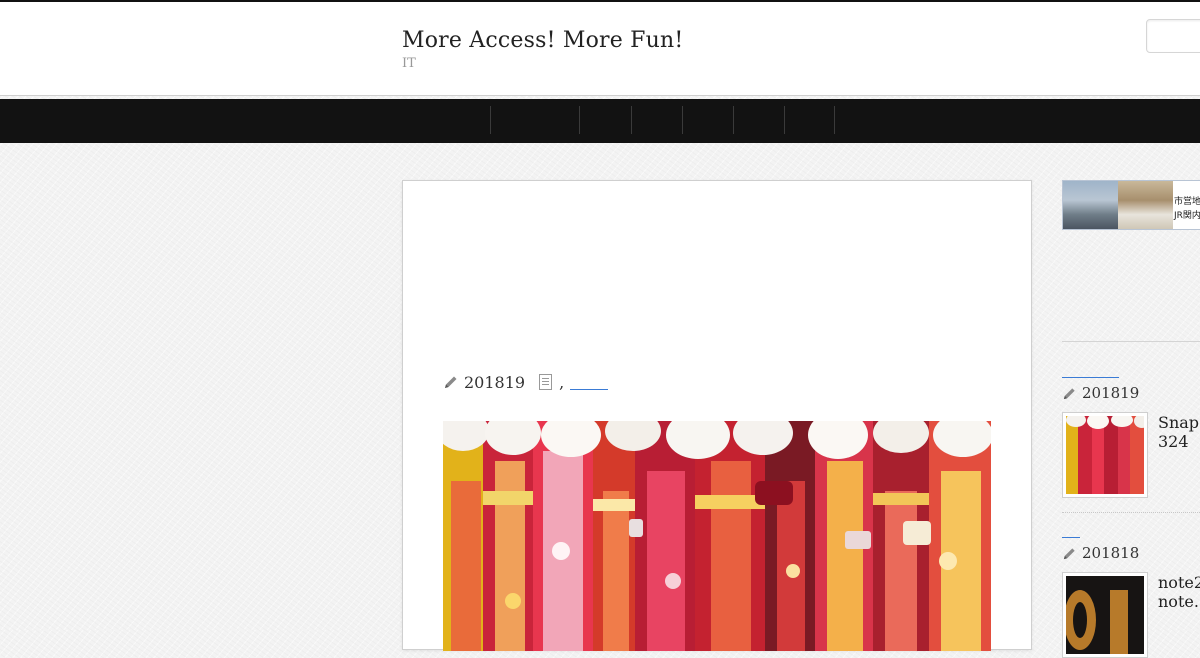 The image size is (1200, 658). What do you see at coordinates (1173, 441) in the screenshot?
I see `recent-post-1-title-line-2: 324` at bounding box center [1173, 441].